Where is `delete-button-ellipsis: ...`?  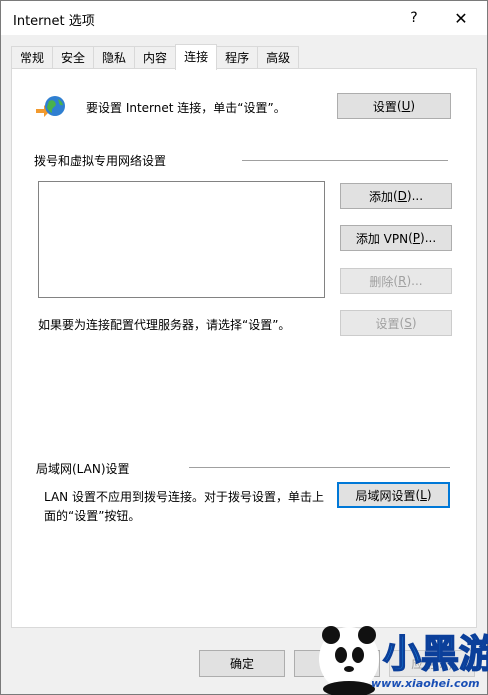 delete-button-ellipsis: ... is located at coordinates (417, 281).